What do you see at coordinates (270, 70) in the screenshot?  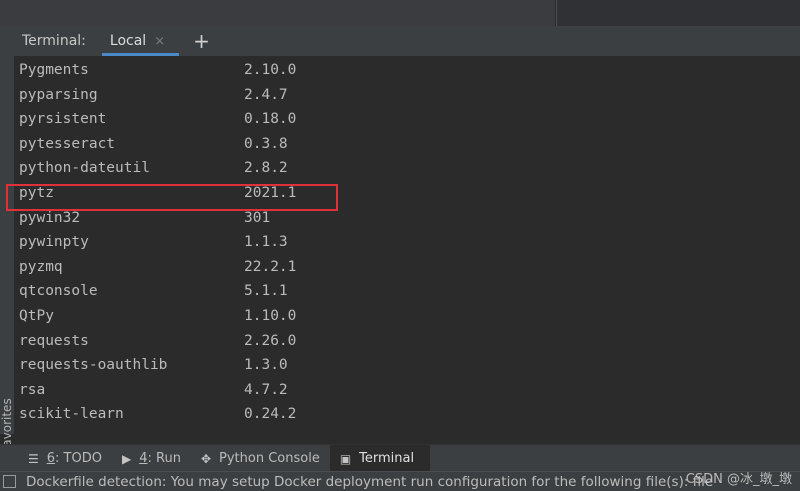 I see `package-version: 2.10.0` at bounding box center [270, 70].